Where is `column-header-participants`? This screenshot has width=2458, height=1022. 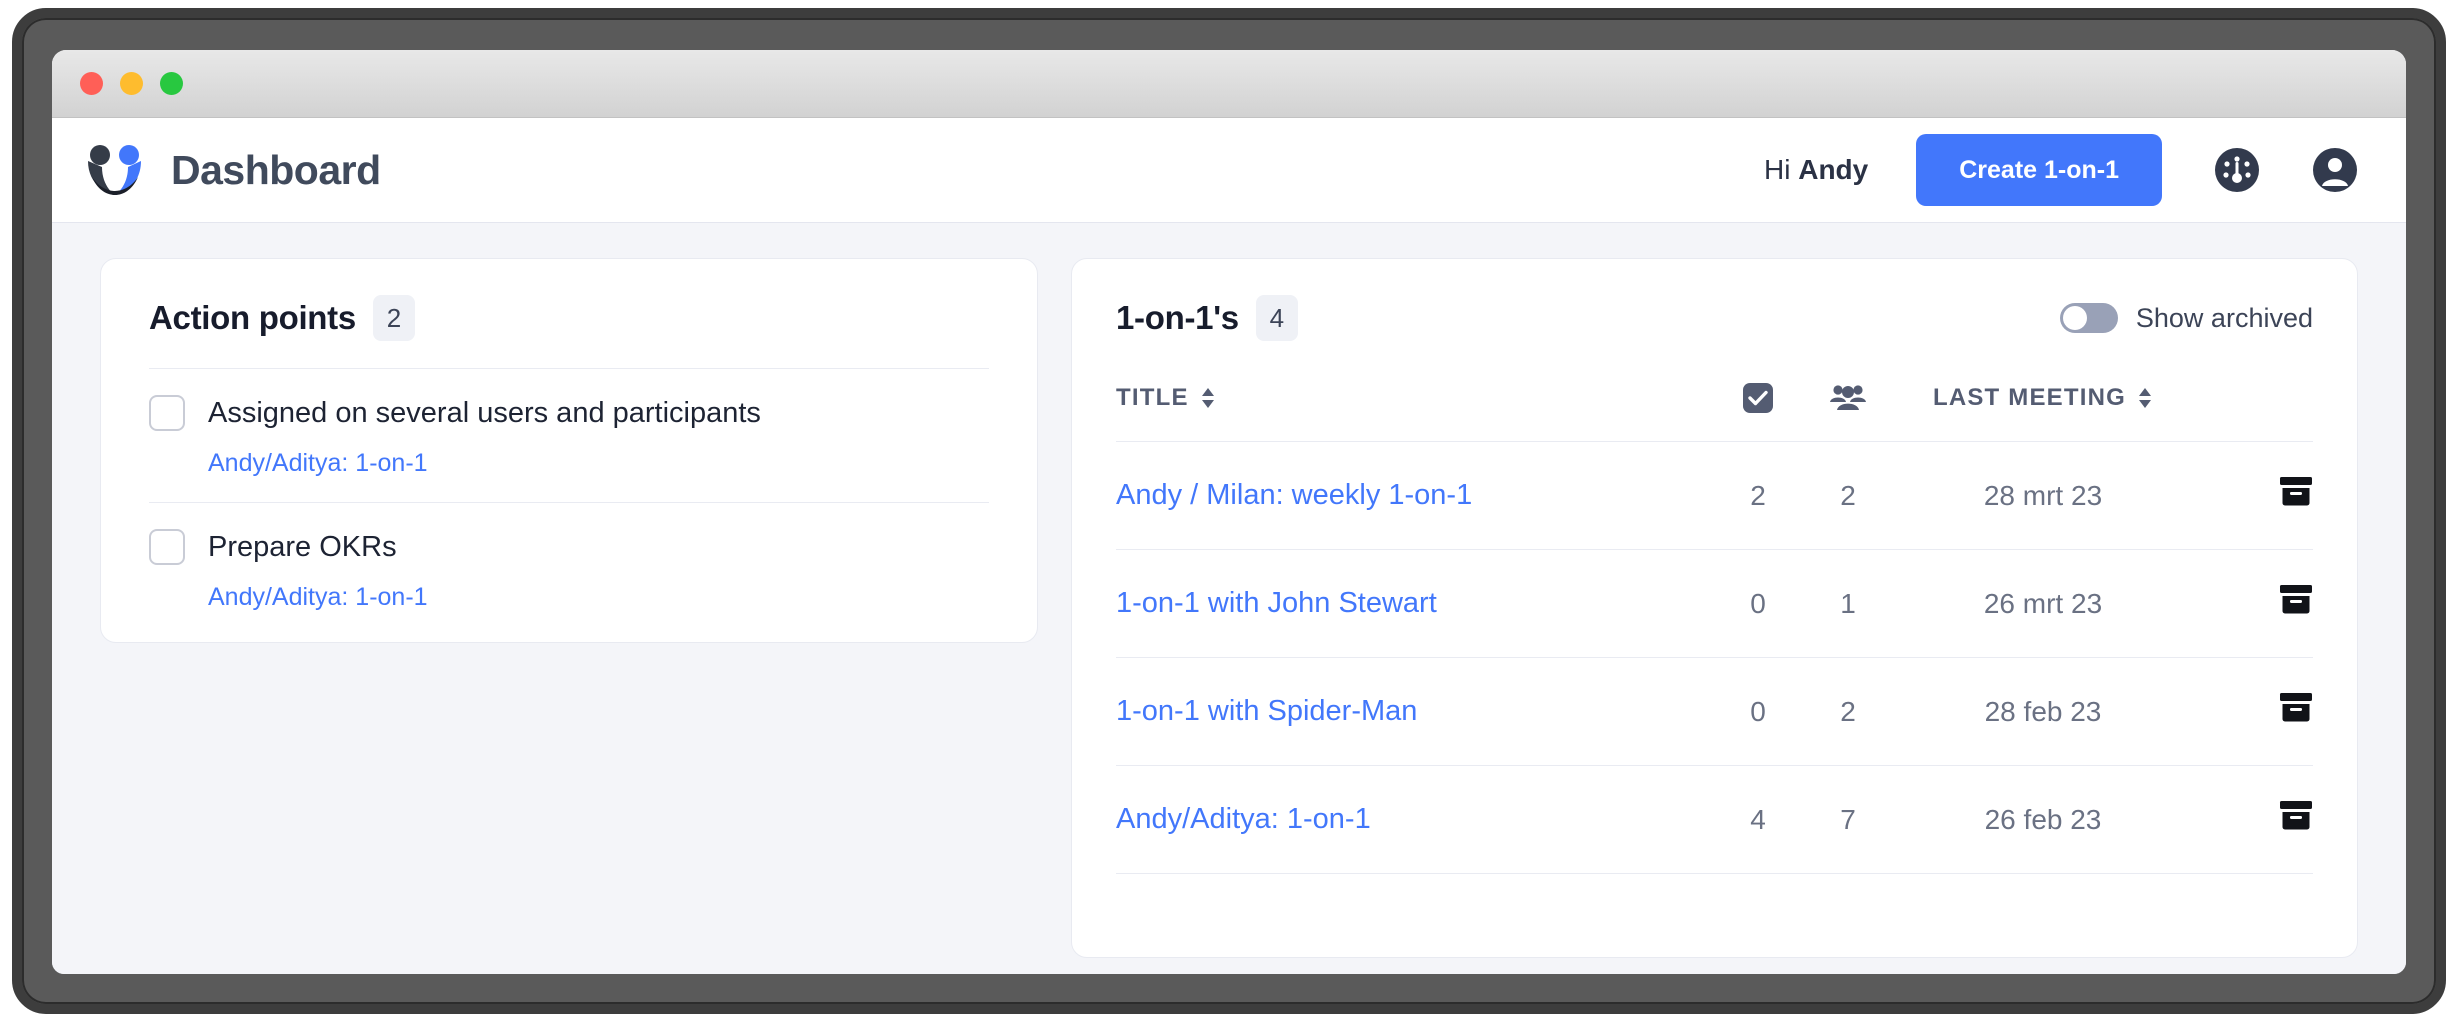 column-header-participants is located at coordinates (1848, 412).